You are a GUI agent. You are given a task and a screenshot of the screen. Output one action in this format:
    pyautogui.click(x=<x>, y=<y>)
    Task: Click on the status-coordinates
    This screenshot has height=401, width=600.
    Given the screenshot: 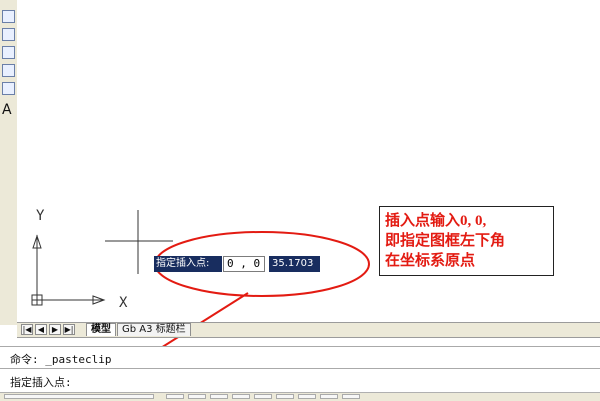 What is the action you would take?
    pyautogui.click(x=79, y=396)
    